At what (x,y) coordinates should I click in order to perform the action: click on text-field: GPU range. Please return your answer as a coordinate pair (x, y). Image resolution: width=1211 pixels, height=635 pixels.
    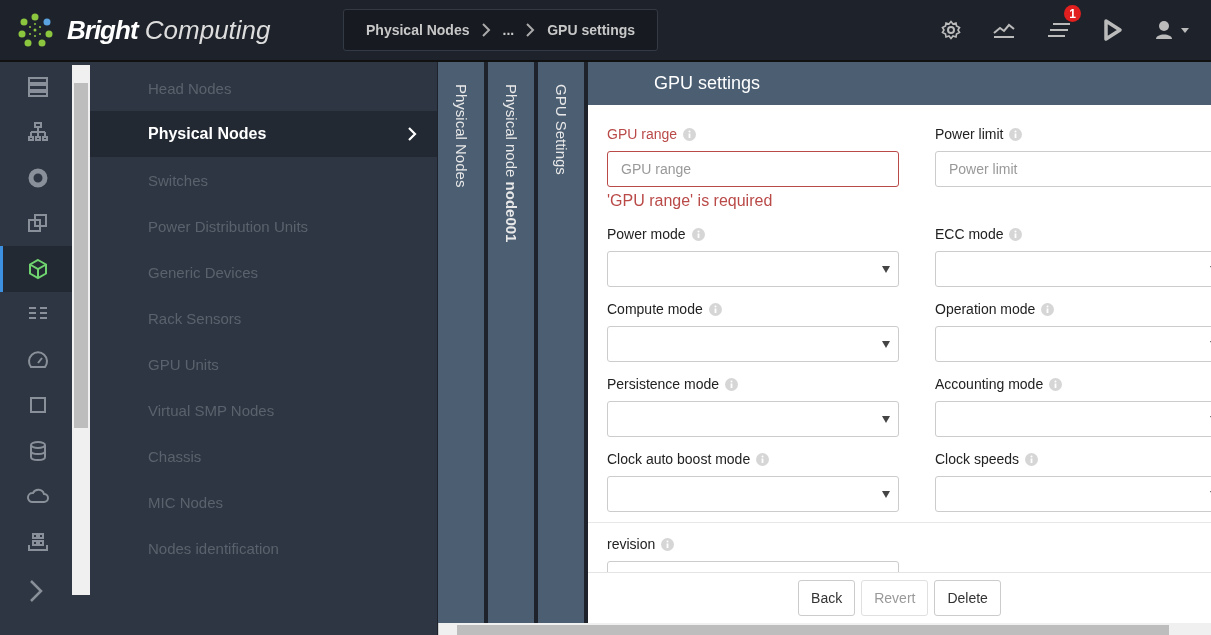
    Looking at the image, I should click on (753, 169).